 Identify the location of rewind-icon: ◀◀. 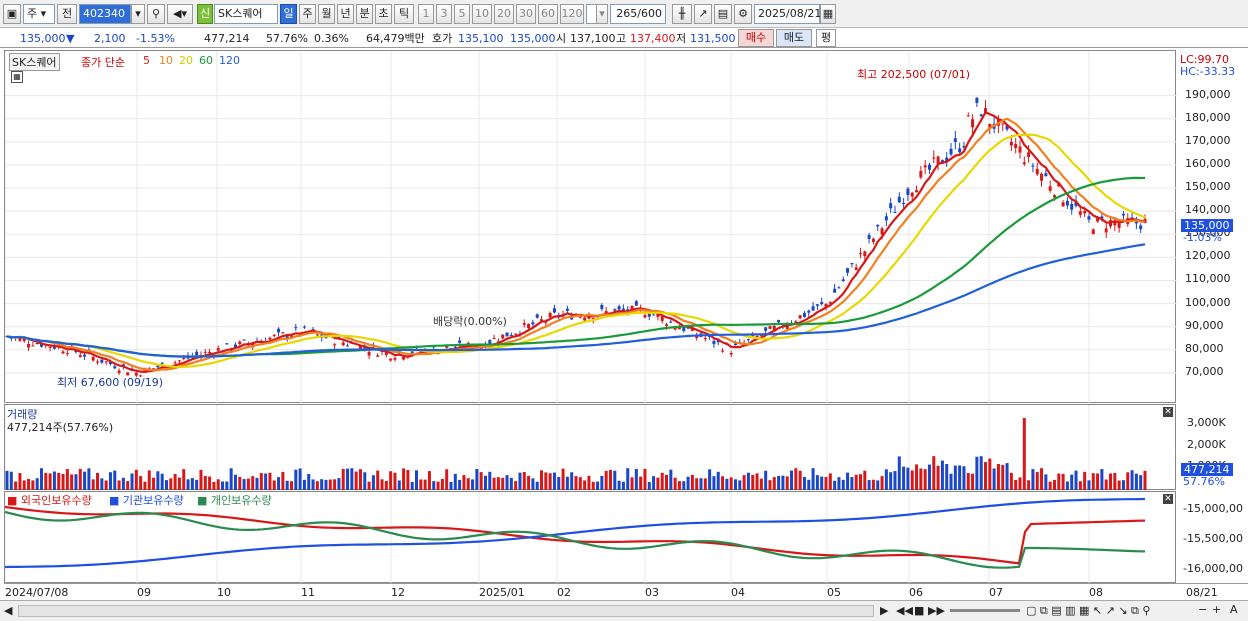
(904, 610).